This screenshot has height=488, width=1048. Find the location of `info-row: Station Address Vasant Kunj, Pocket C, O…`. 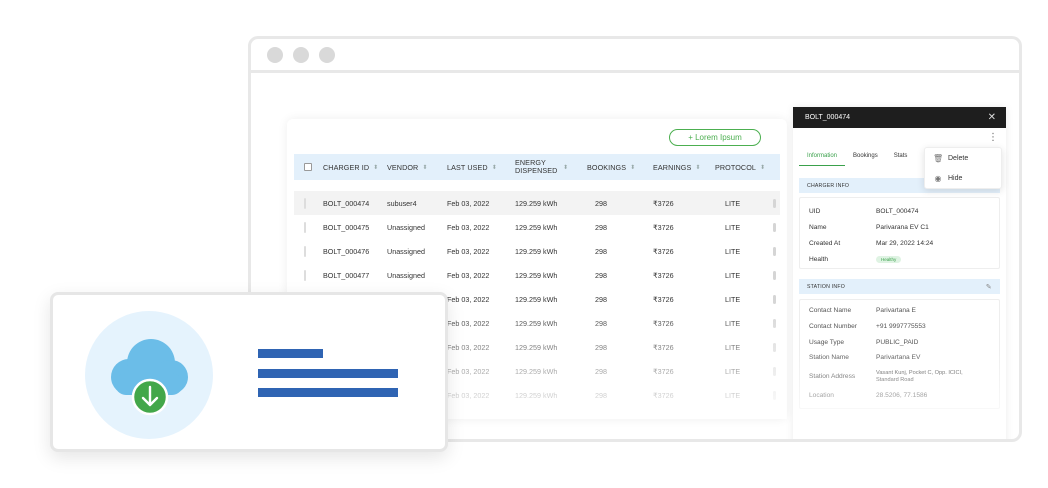

info-row: Station Address Vasant Kunj, Pocket C, O… is located at coordinates (886, 376).